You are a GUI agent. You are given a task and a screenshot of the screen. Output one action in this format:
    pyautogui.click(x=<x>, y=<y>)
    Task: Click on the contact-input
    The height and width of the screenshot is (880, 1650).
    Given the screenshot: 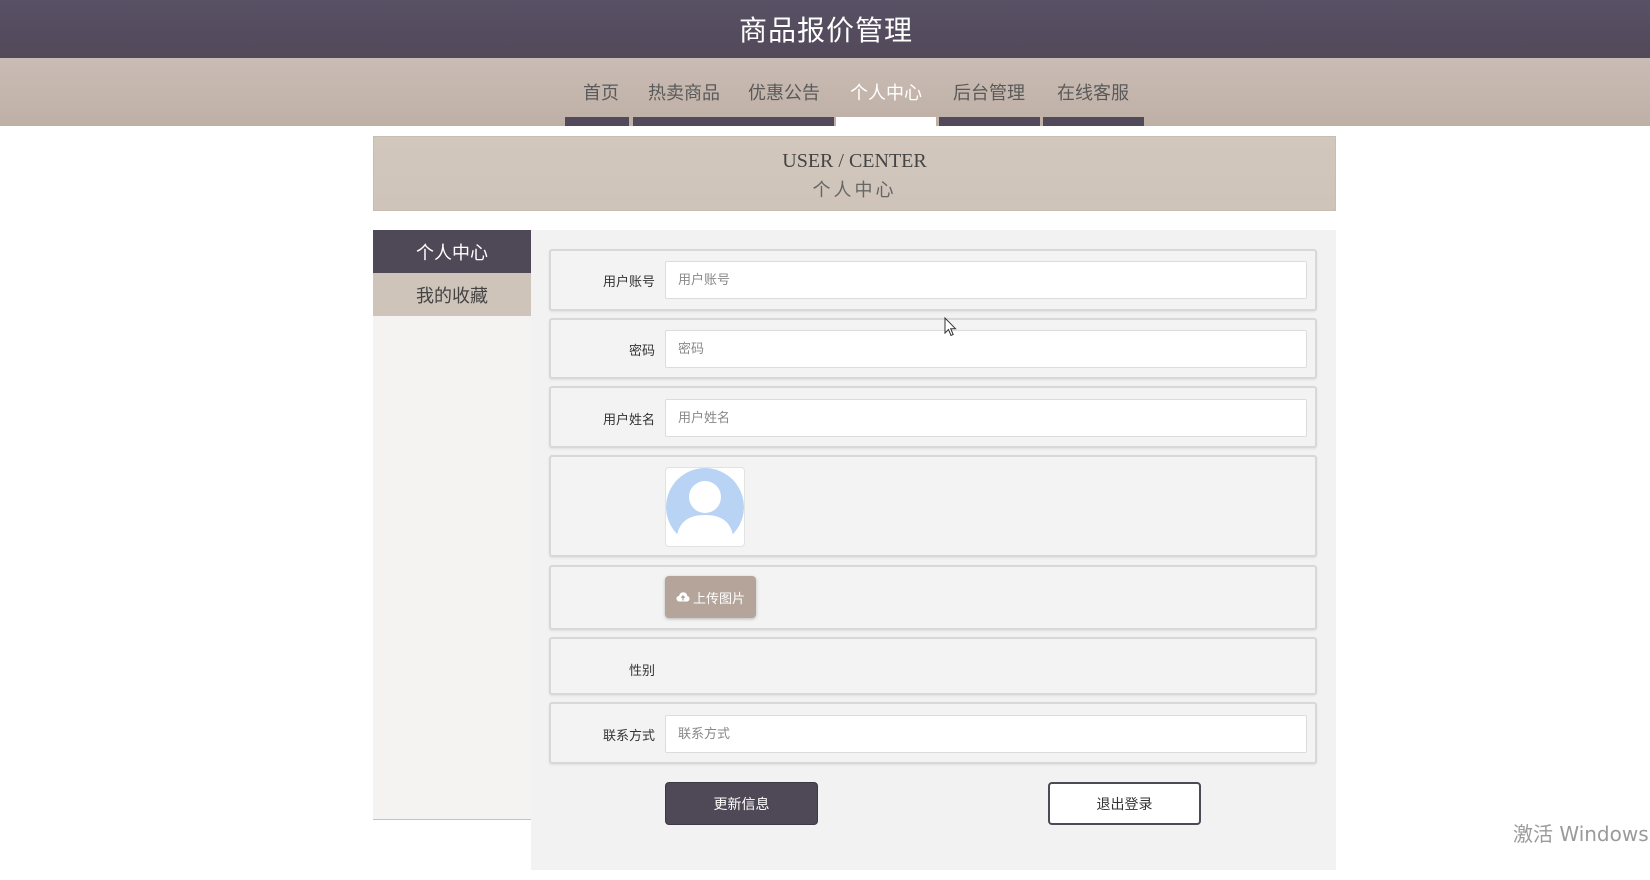 What is the action you would take?
    pyautogui.click(x=986, y=734)
    